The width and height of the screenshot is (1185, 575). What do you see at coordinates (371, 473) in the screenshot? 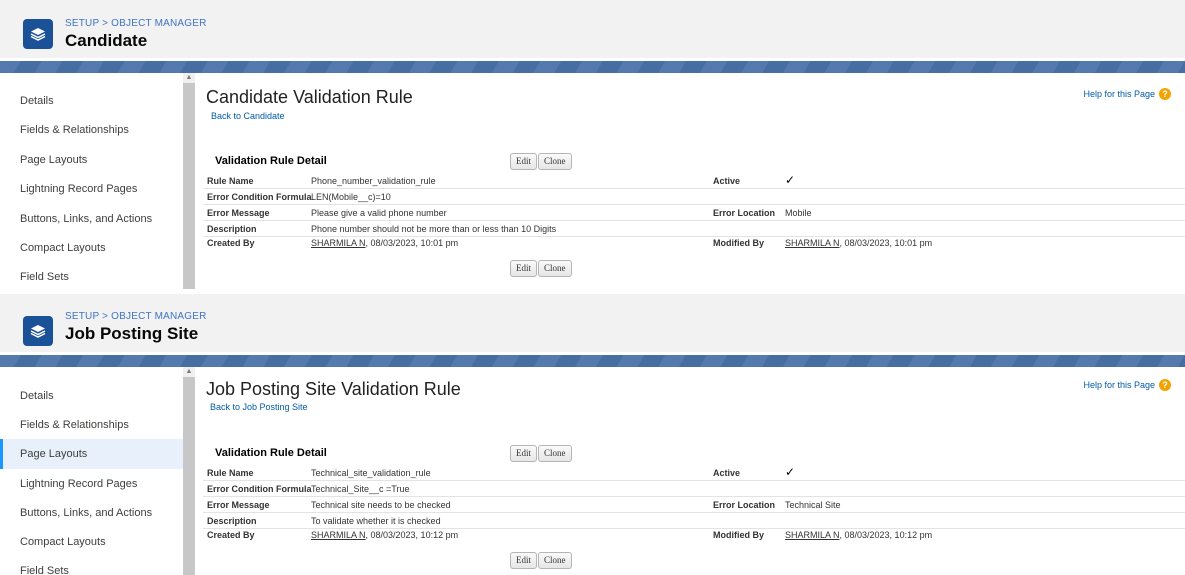
I see `rule-name-value: Technical_site_validation_rule` at bounding box center [371, 473].